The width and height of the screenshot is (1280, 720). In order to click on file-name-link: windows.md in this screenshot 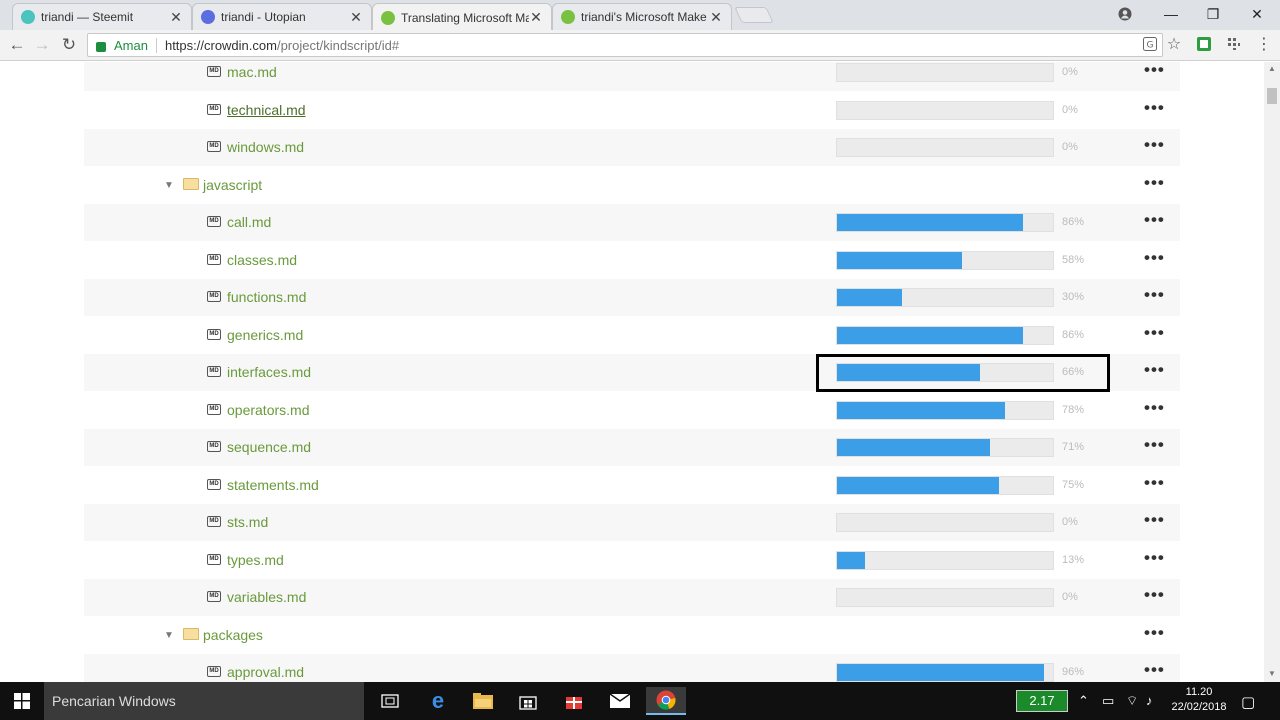, I will do `click(265, 147)`.